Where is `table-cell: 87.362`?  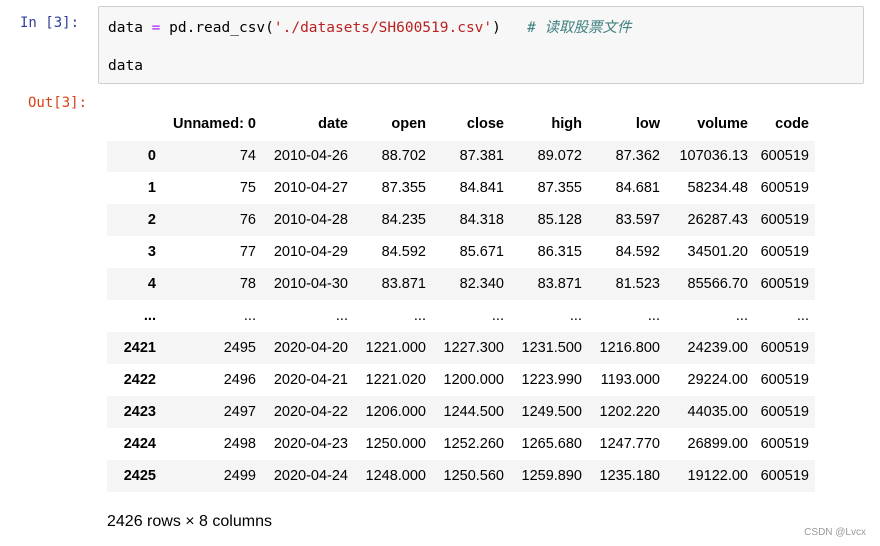 table-cell: 87.362 is located at coordinates (637, 156).